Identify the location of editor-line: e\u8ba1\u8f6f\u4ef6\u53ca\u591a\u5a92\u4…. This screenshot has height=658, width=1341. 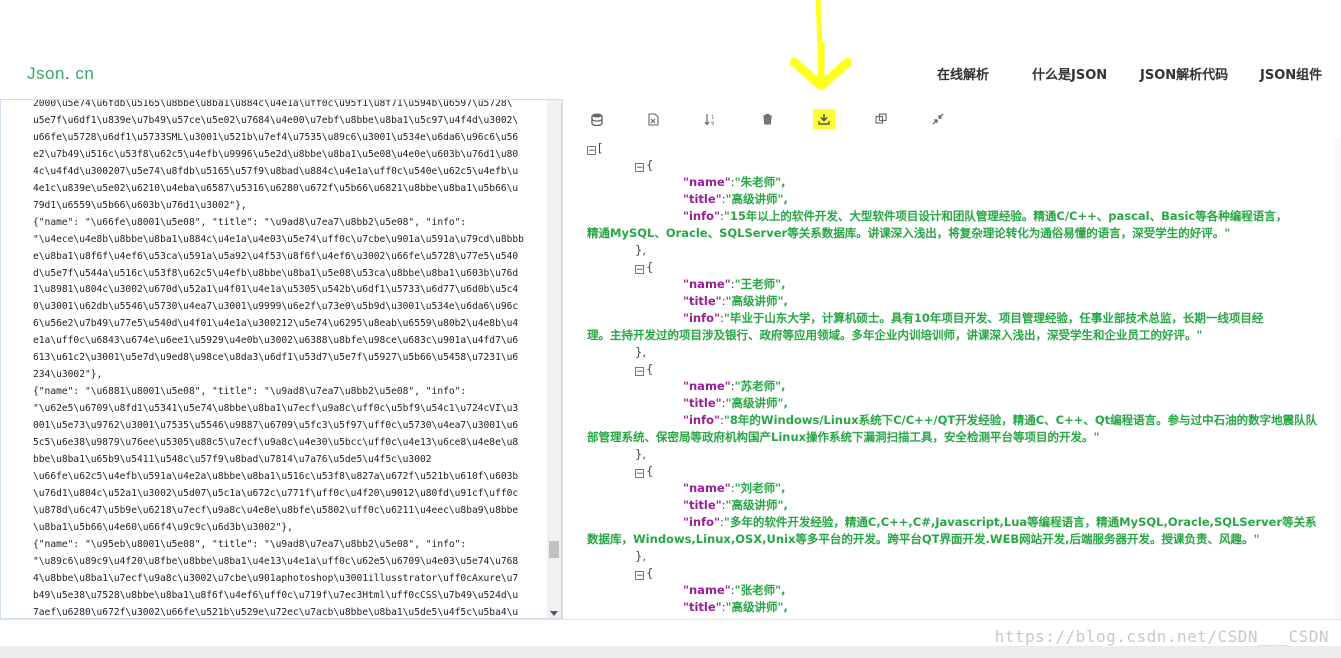
(276, 256).